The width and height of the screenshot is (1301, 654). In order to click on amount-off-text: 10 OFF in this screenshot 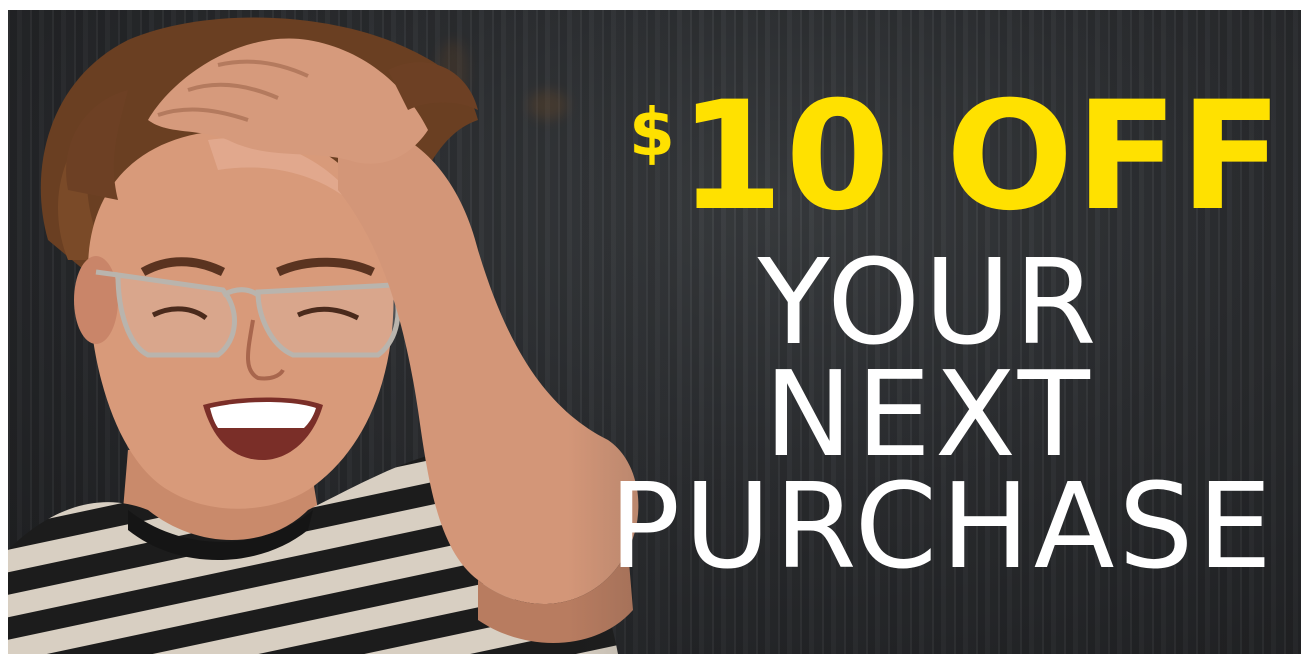, I will do `click(981, 157)`.